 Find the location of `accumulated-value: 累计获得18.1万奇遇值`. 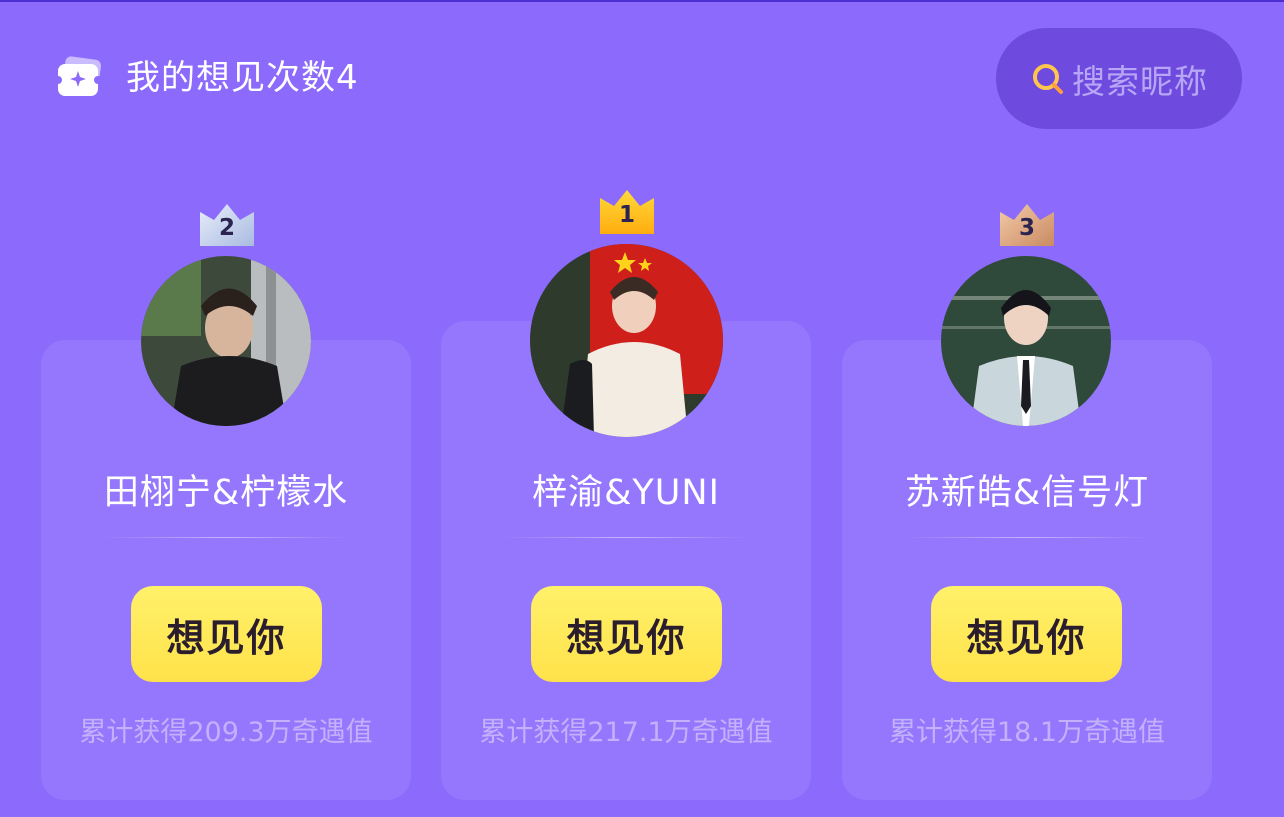

accumulated-value: 累计获得18.1万奇遇值 is located at coordinates (1027, 732).